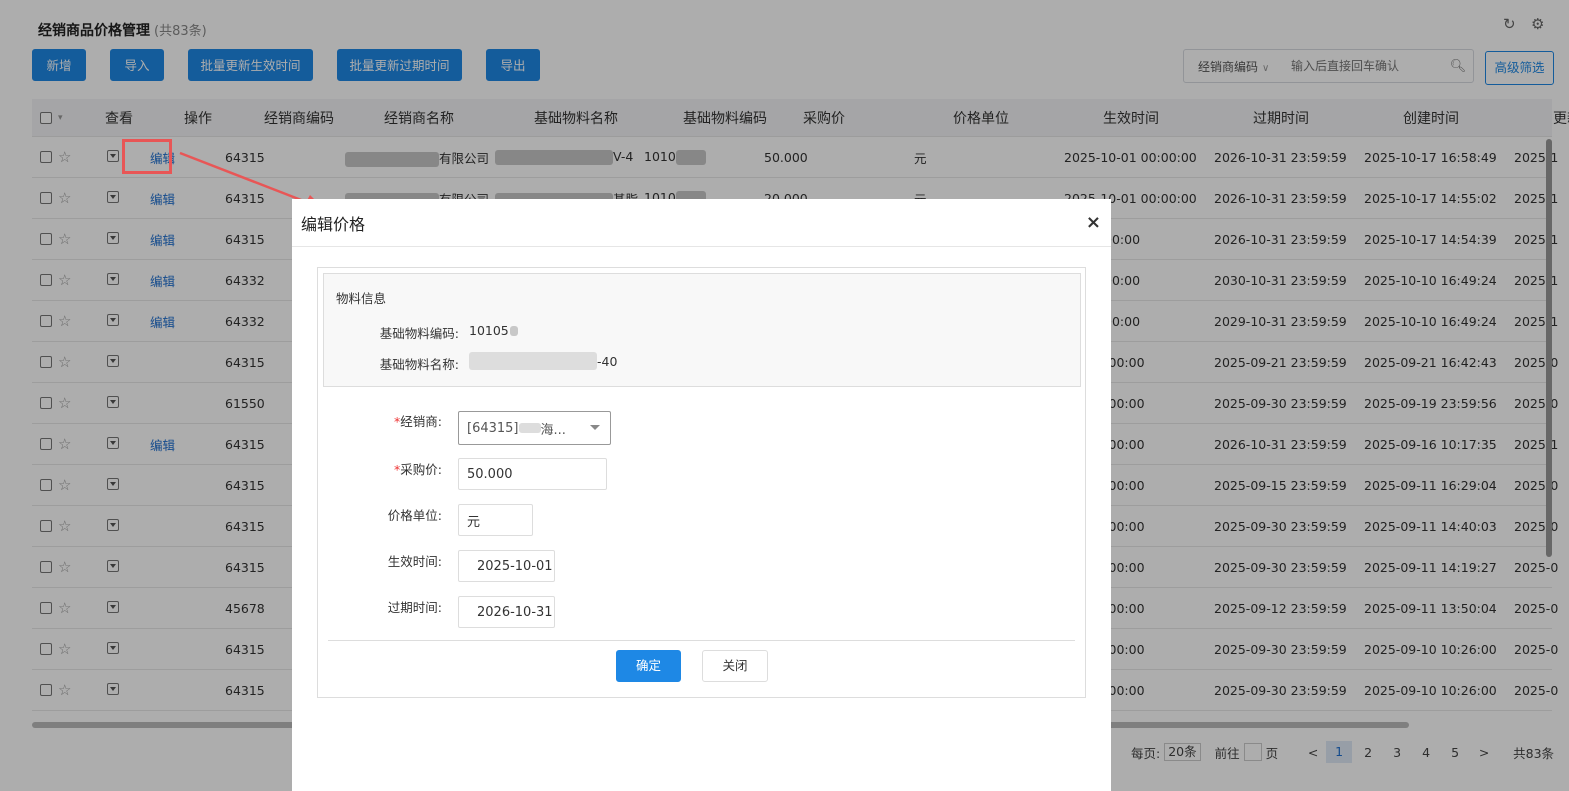  What do you see at coordinates (419, 333) in the screenshot?
I see `material-code-label: 基础物料编码:` at bounding box center [419, 333].